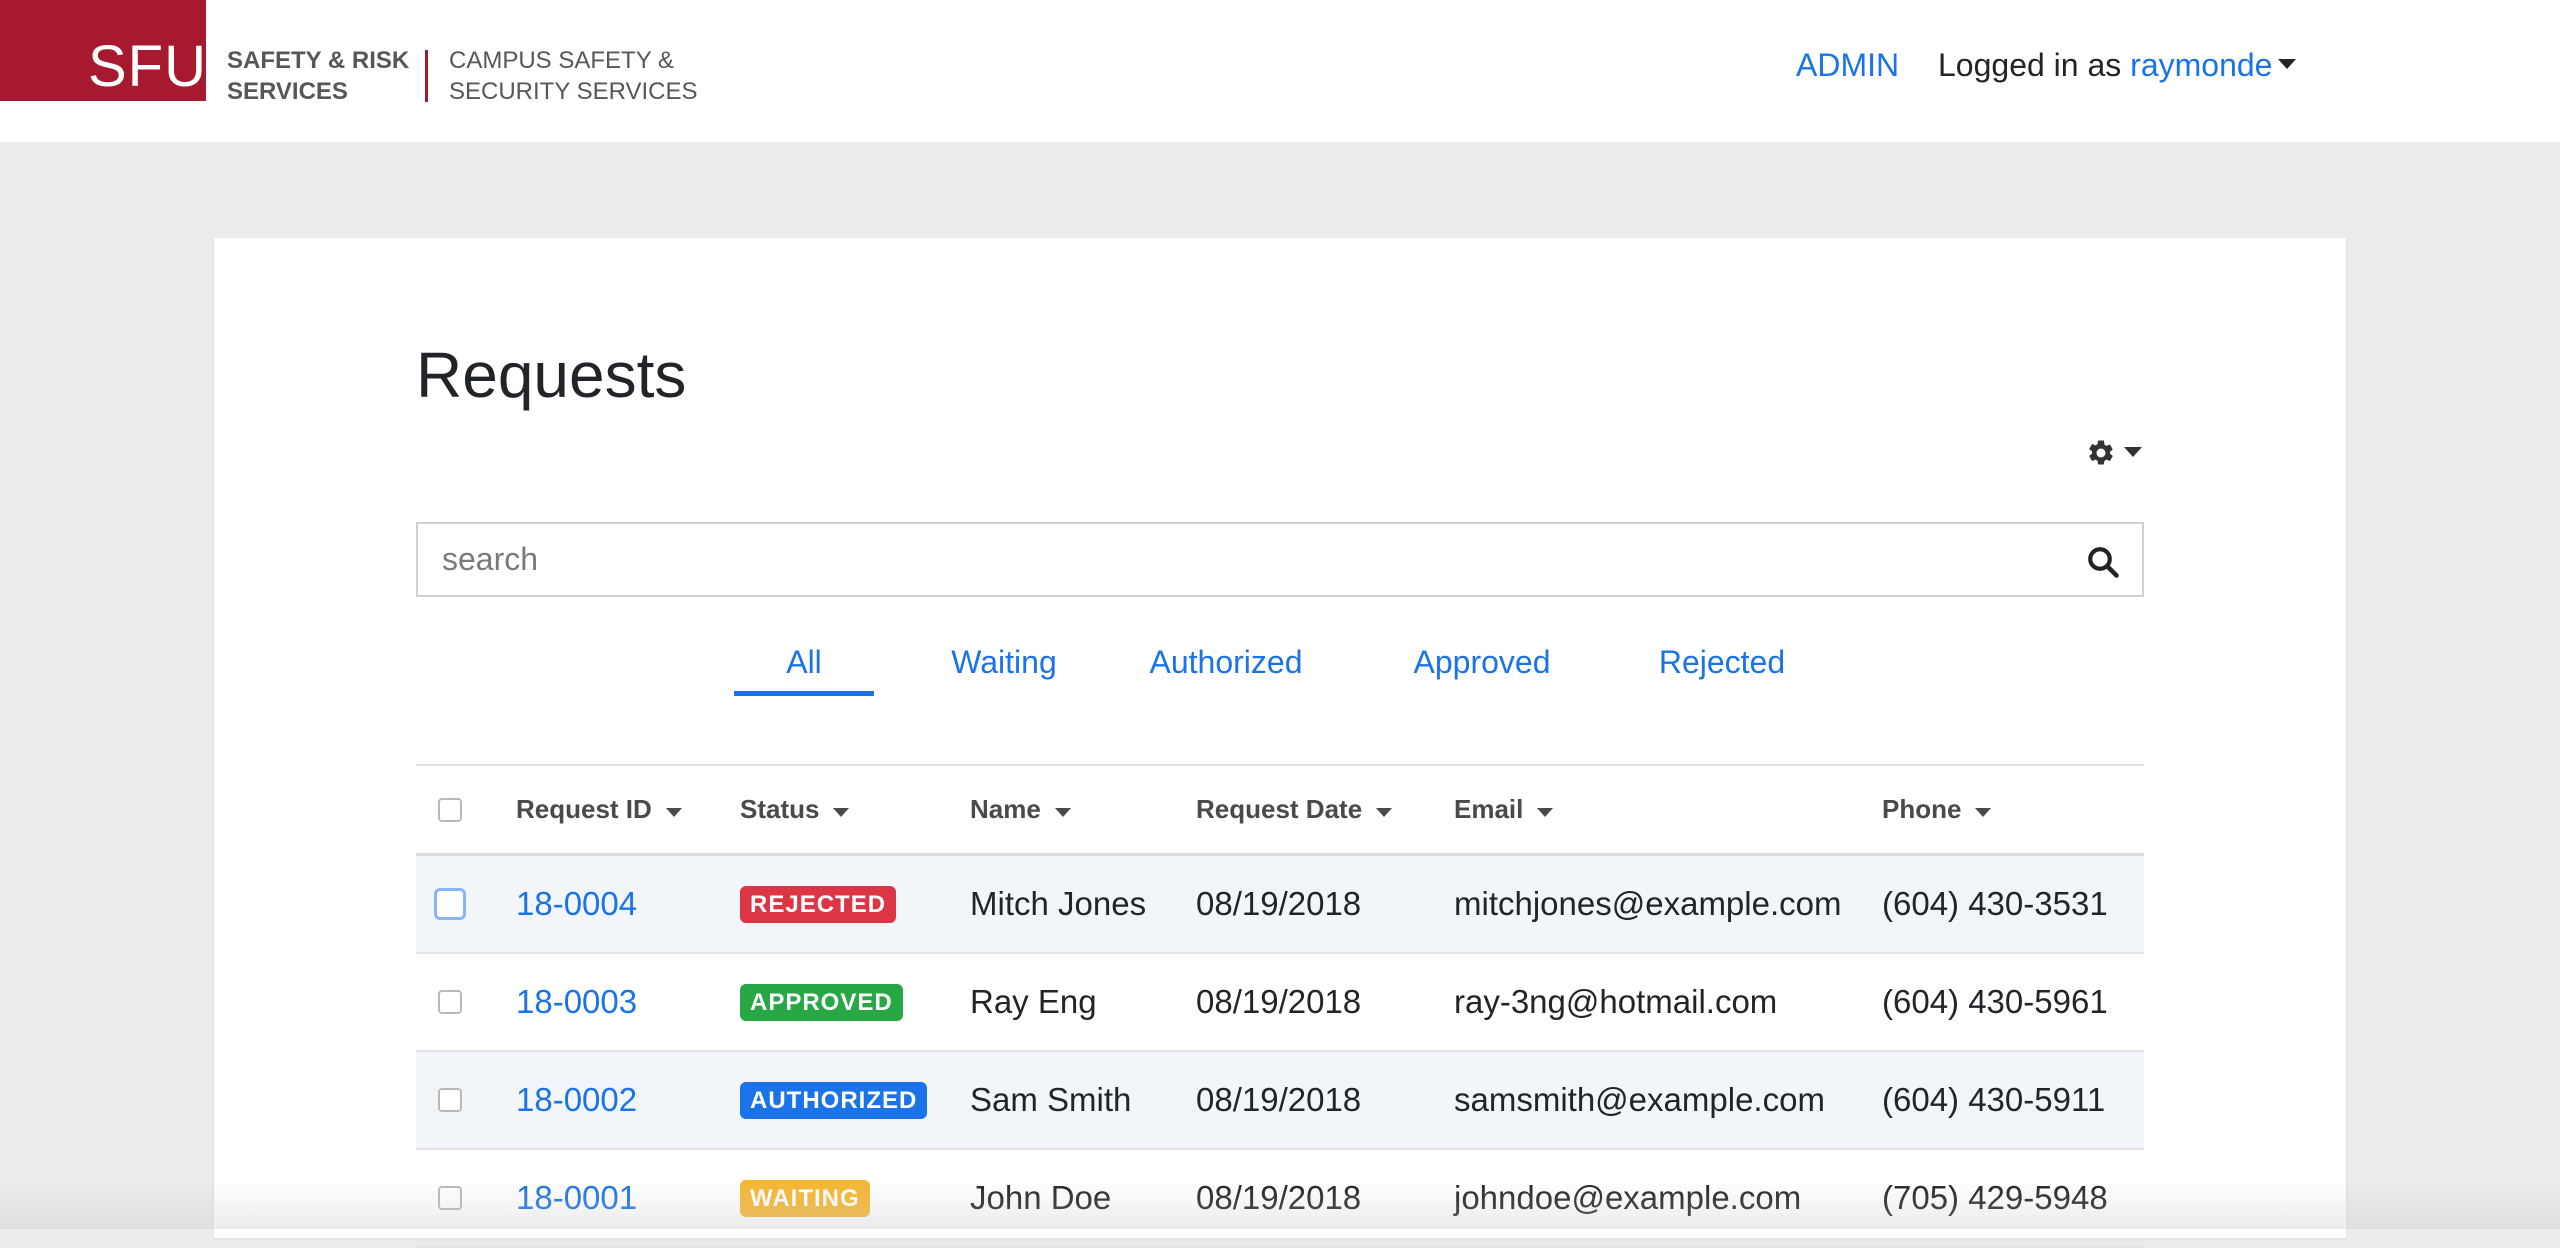  Describe the element at coordinates (1033, 1001) in the screenshot. I see `name-cell: Ray Eng` at that location.